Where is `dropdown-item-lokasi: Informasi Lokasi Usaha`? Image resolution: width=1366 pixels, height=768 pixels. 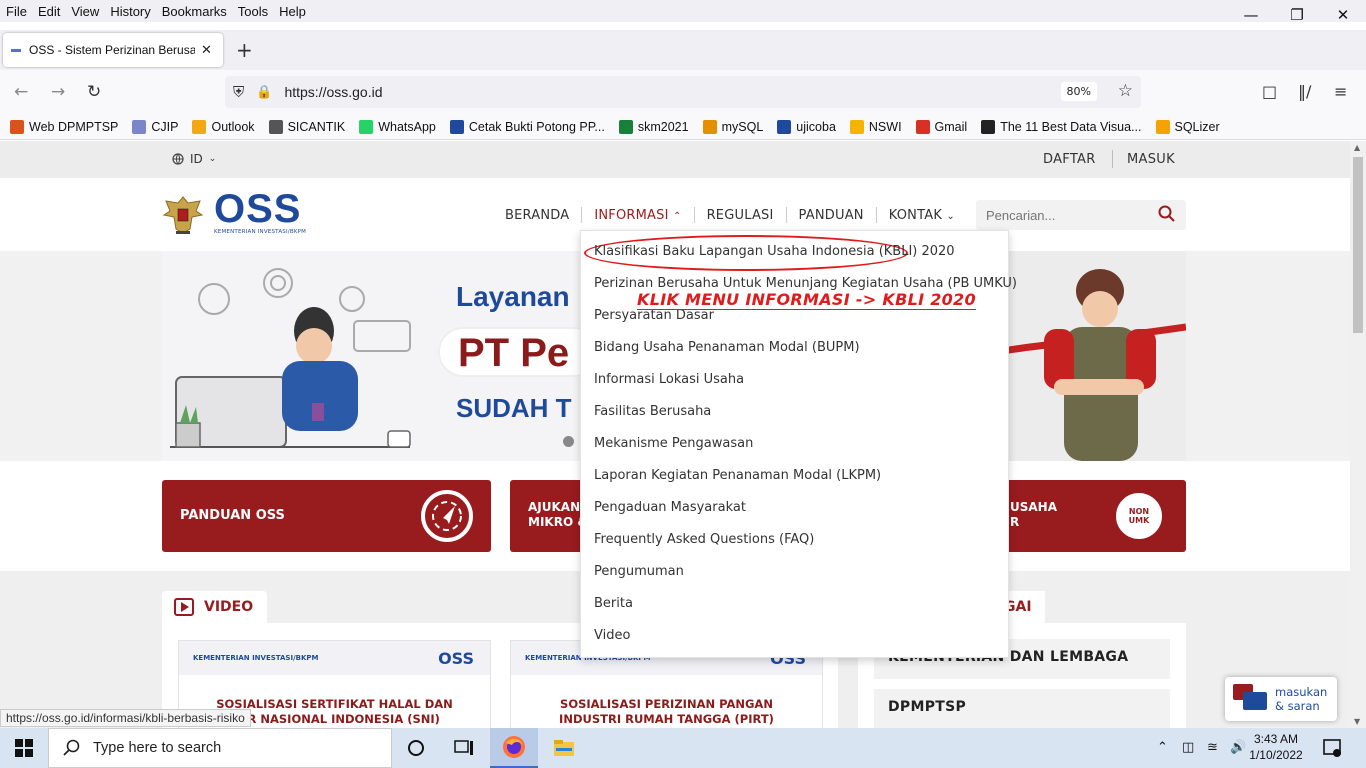
dropdown-item-lokasi: Informasi Lokasi Usaha is located at coordinates (669, 379).